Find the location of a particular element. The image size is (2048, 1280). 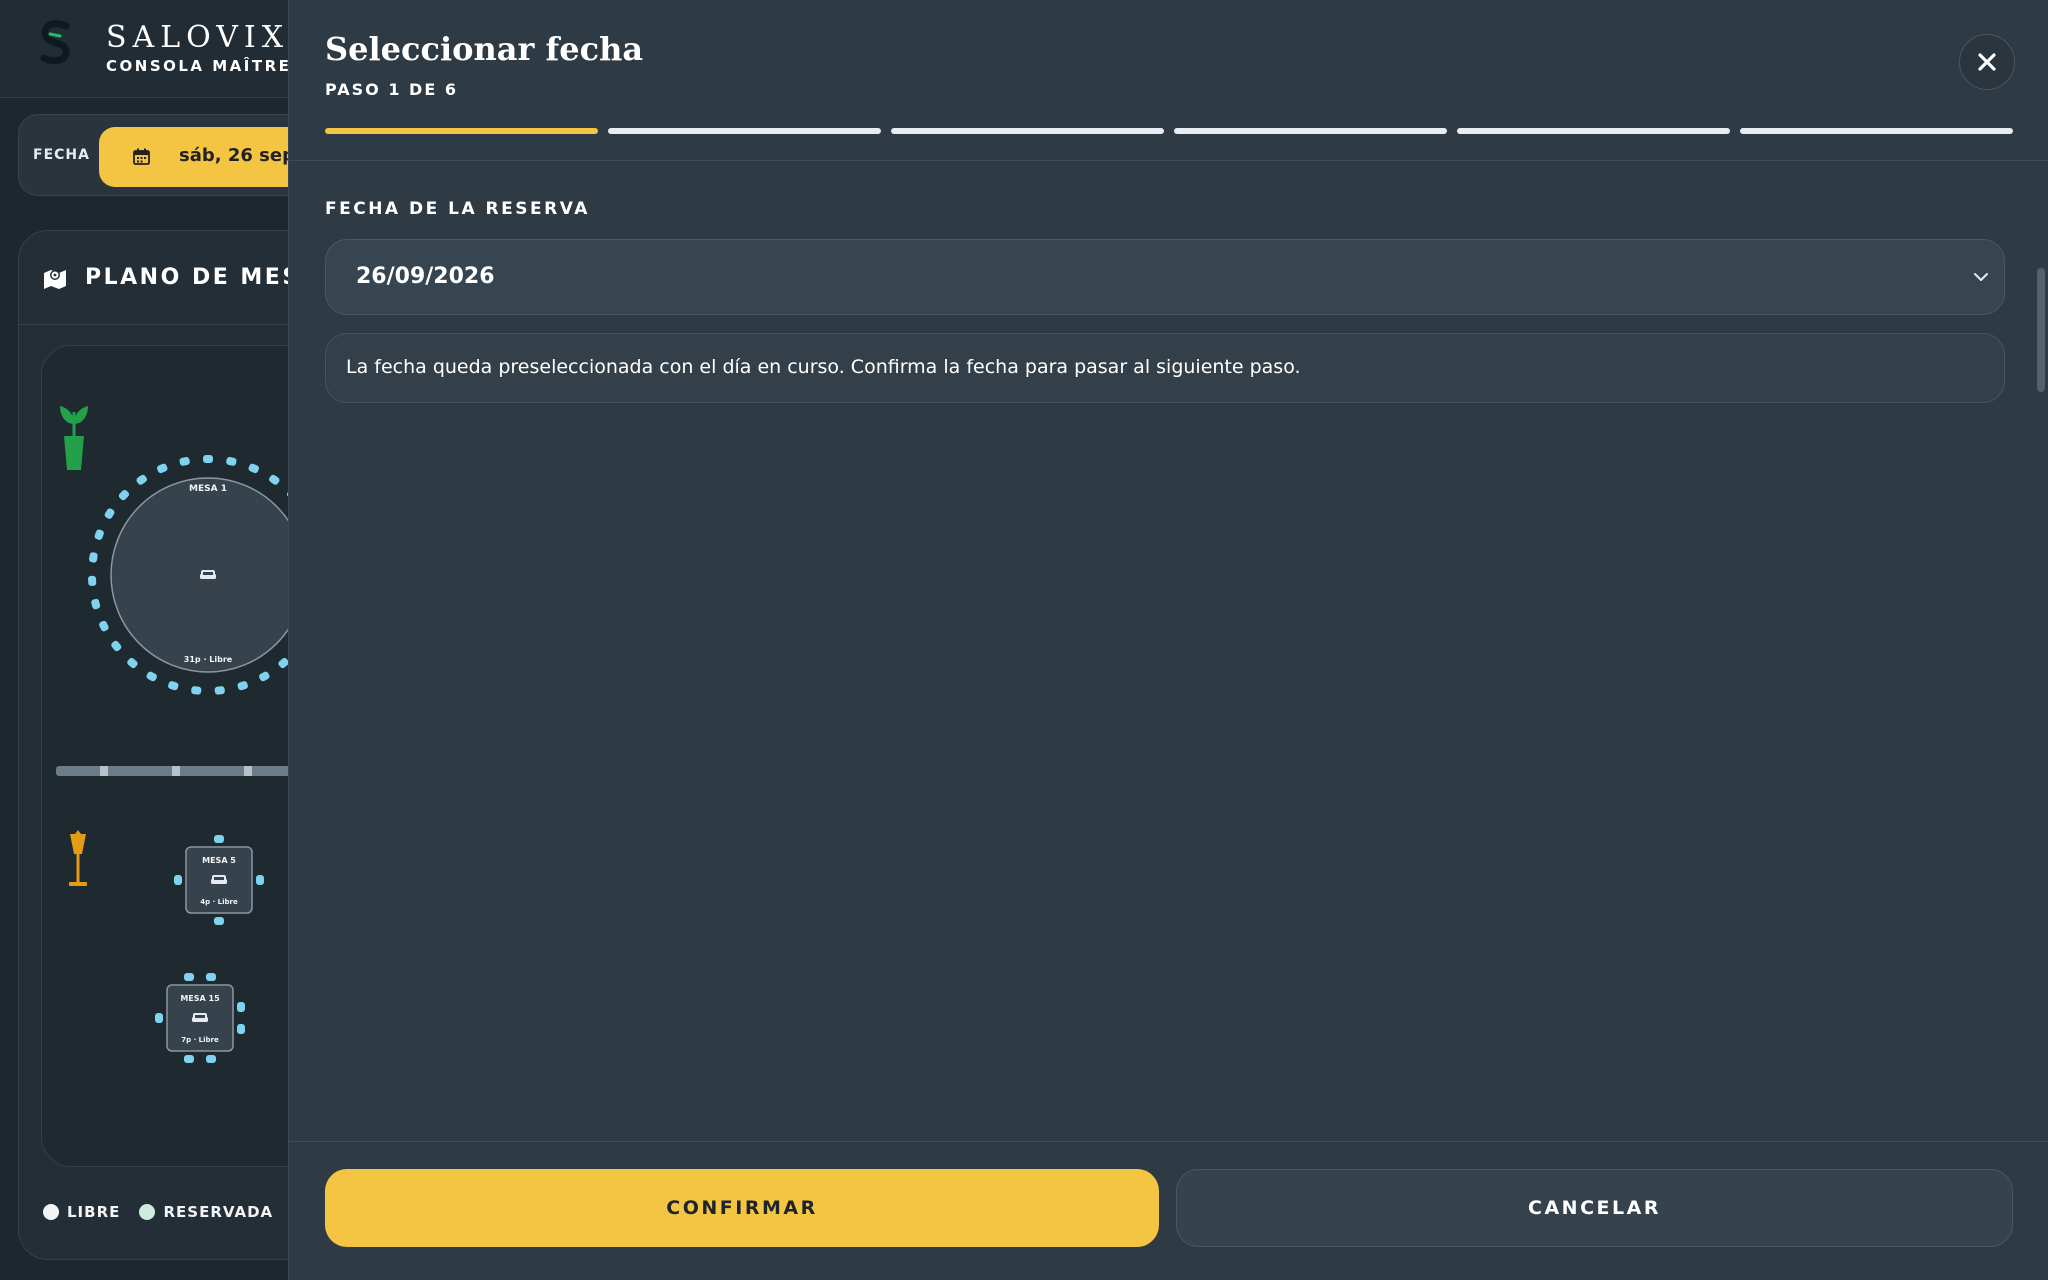

plant-icon is located at coordinates (74, 438).